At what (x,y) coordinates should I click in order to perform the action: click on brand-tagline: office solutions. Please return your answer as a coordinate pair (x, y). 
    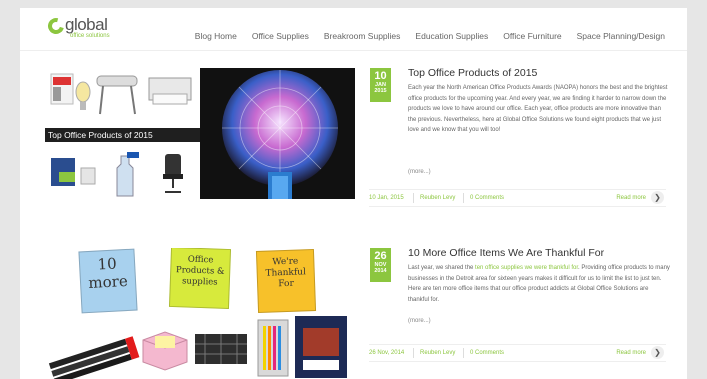
    Looking at the image, I should click on (90, 36).